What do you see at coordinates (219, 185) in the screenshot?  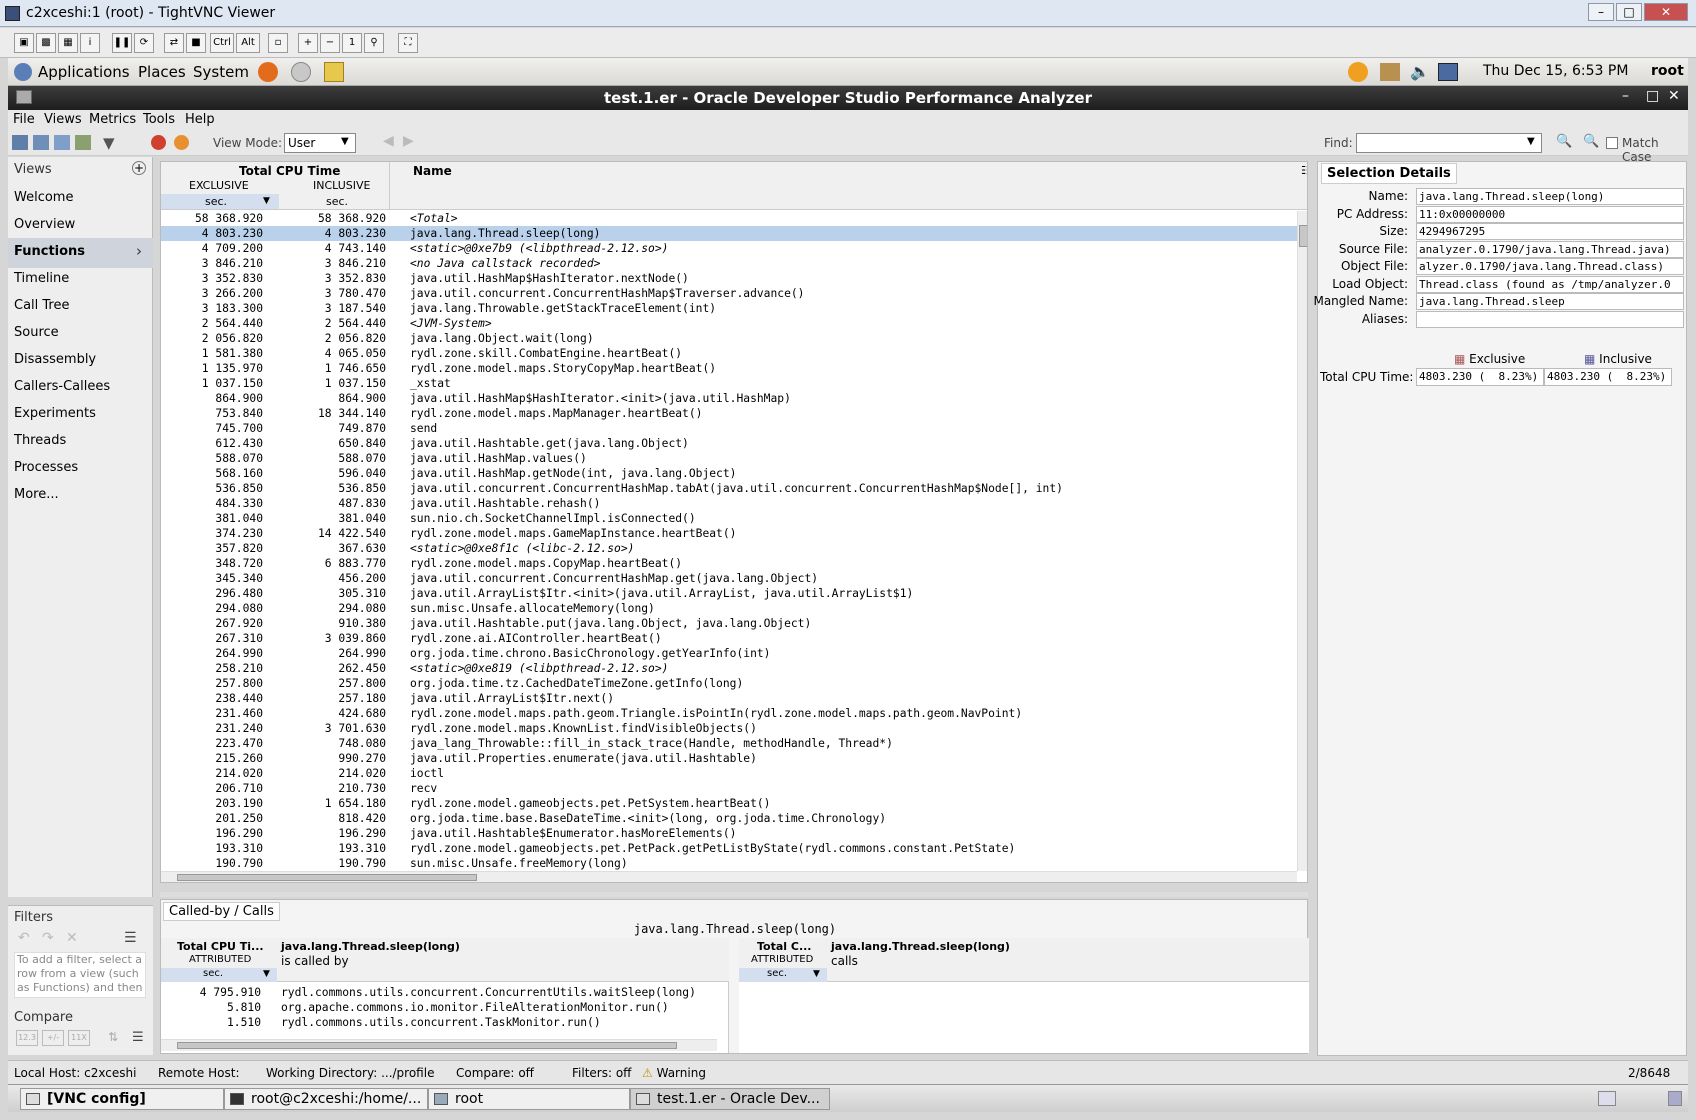 I see `exclusive-header: EXCLUSIVE` at bounding box center [219, 185].